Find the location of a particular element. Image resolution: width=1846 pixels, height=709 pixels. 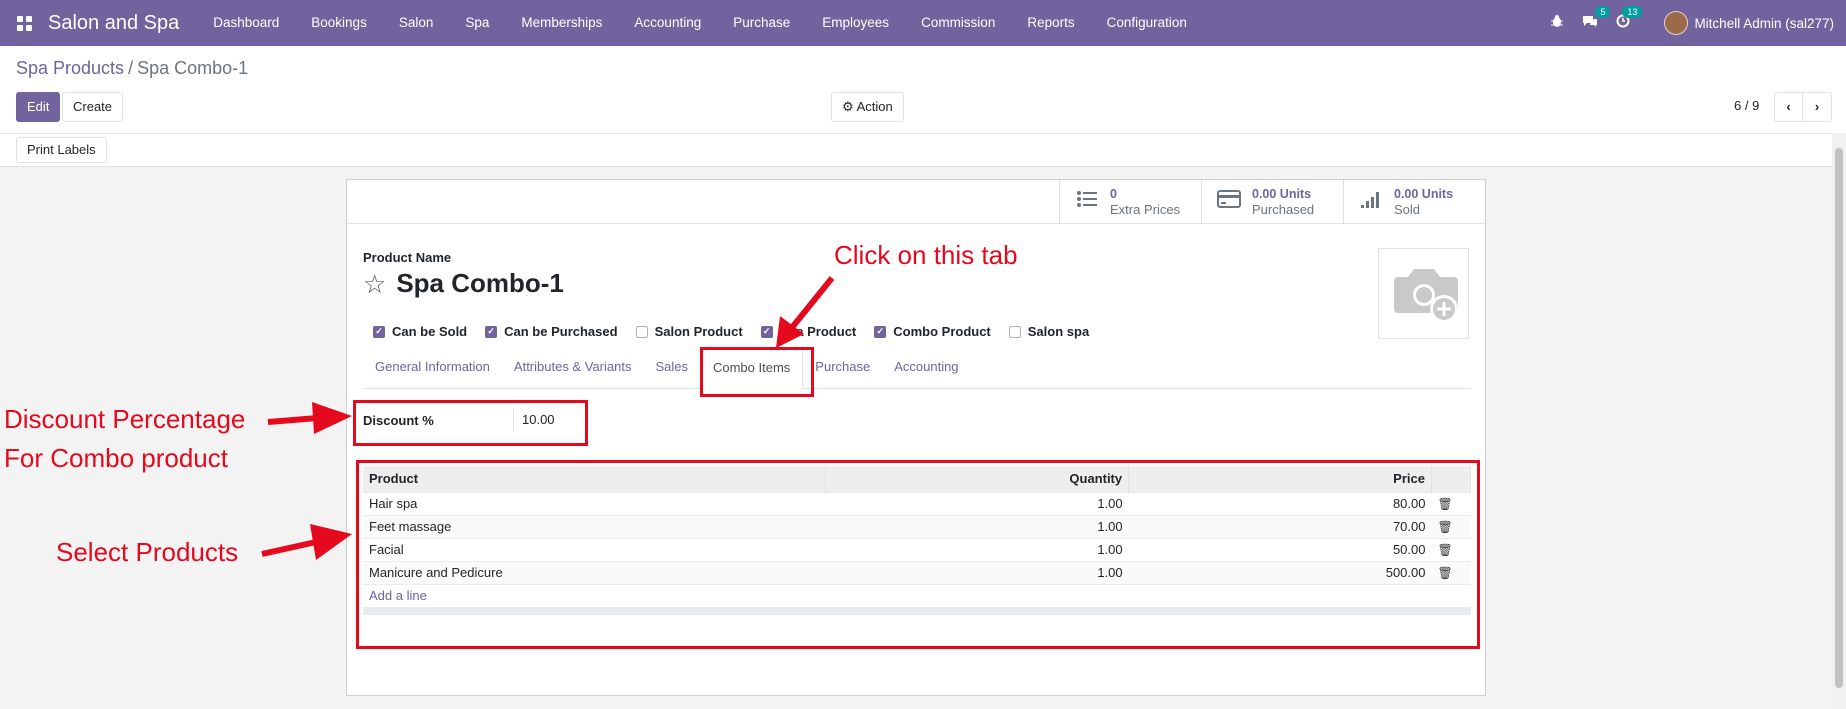

combo-product-checkbox: ✓ Combo Product is located at coordinates (932, 331).